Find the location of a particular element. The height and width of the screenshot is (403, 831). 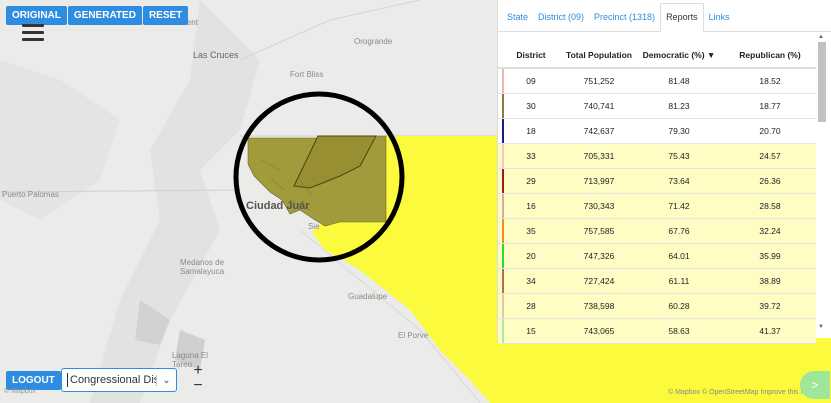

top-button-group: ORIGINAL GENERATED RESET is located at coordinates (97, 15).